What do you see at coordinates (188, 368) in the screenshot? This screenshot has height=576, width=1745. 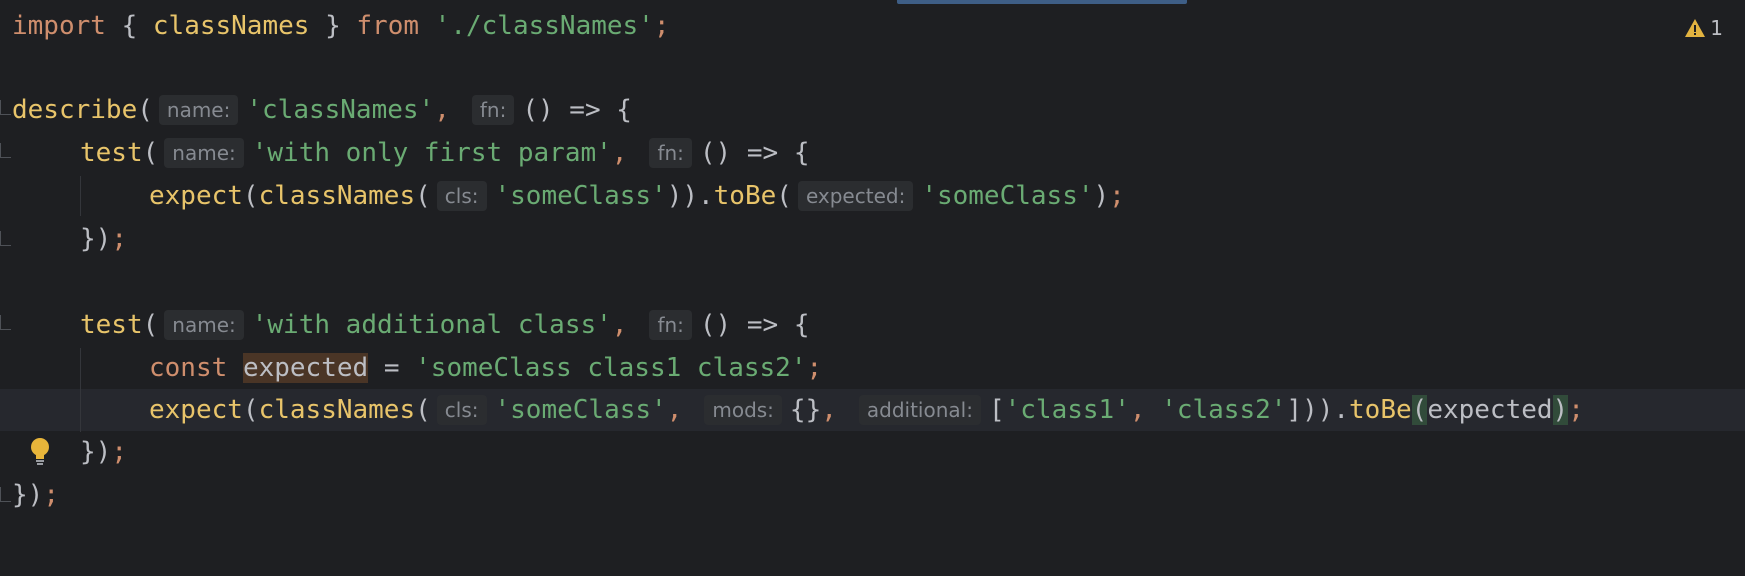 I see `keyword-const: const` at bounding box center [188, 368].